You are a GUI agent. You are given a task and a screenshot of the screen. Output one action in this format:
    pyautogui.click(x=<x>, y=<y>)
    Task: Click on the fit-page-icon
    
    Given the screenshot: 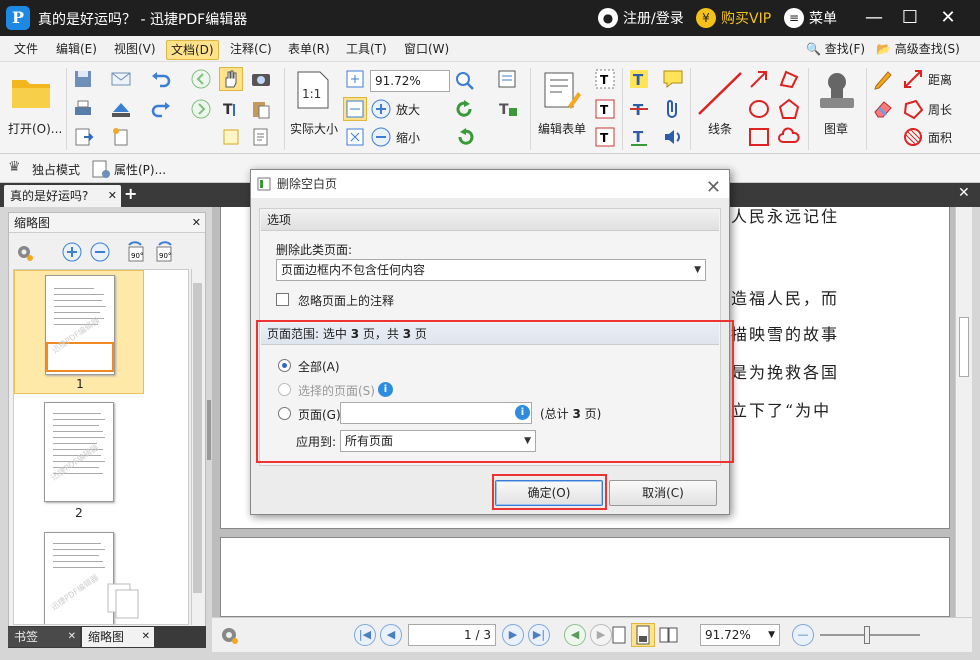 What is the action you would take?
    pyautogui.click(x=355, y=79)
    